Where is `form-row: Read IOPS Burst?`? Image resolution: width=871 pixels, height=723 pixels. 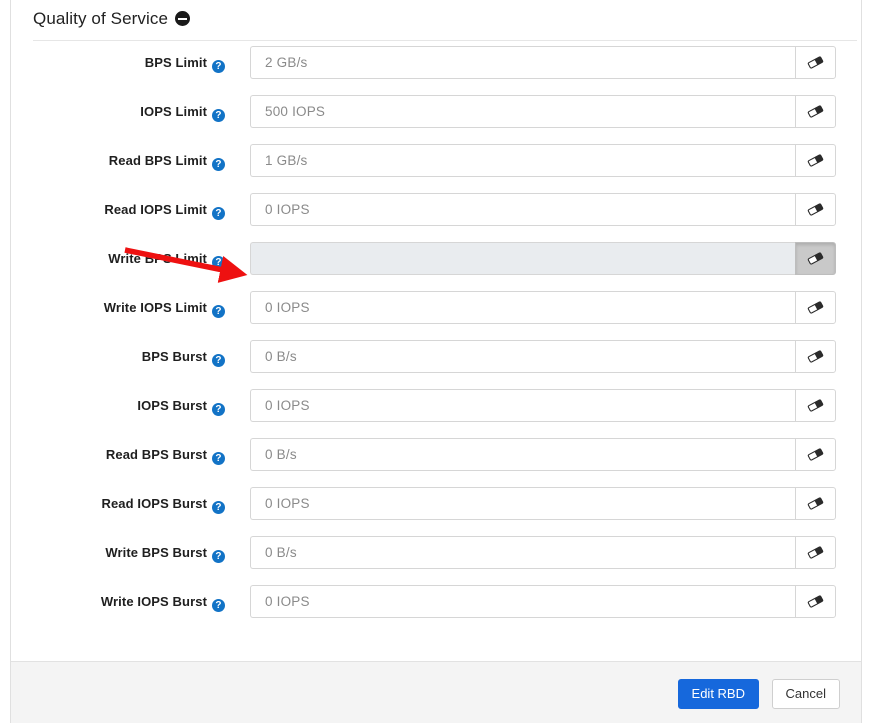 form-row: Read IOPS Burst? is located at coordinates (436, 506).